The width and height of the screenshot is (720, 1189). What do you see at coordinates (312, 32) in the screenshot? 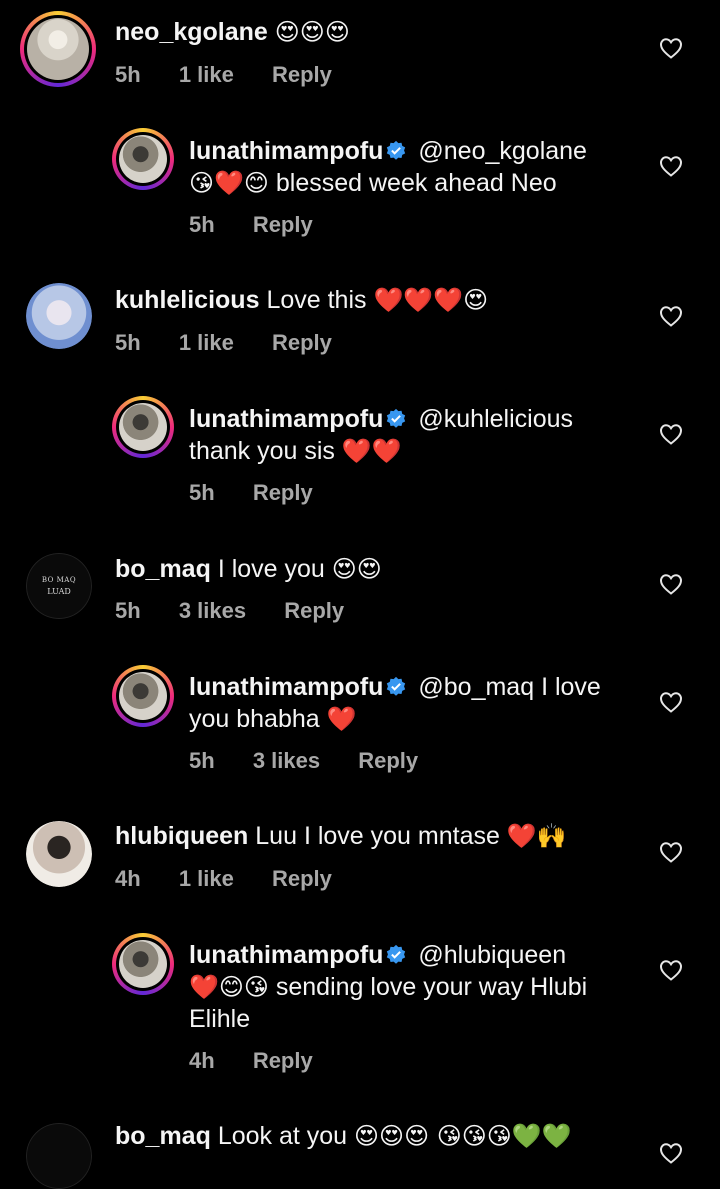
I see `comment-emoji: 😍😍😍` at bounding box center [312, 32].